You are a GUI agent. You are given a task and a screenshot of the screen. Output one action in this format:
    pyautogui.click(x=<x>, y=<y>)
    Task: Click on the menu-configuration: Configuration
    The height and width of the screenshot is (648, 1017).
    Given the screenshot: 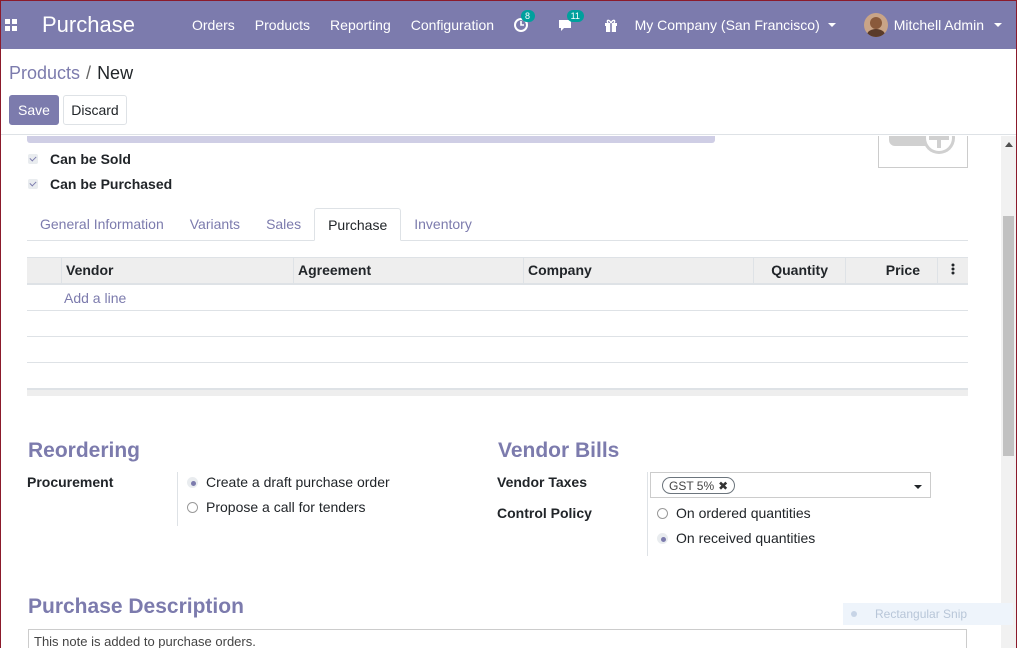 What is the action you would take?
    pyautogui.click(x=452, y=25)
    